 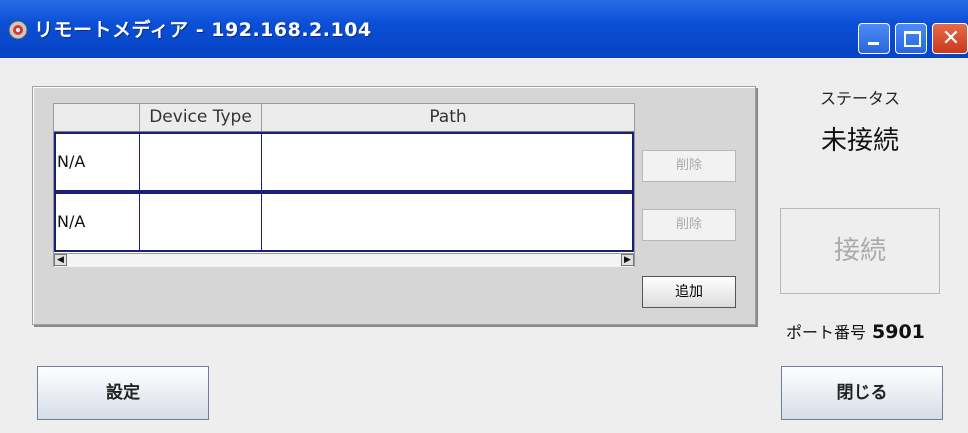 What do you see at coordinates (826, 332) in the screenshot?
I see `port-label: ポート番号` at bounding box center [826, 332].